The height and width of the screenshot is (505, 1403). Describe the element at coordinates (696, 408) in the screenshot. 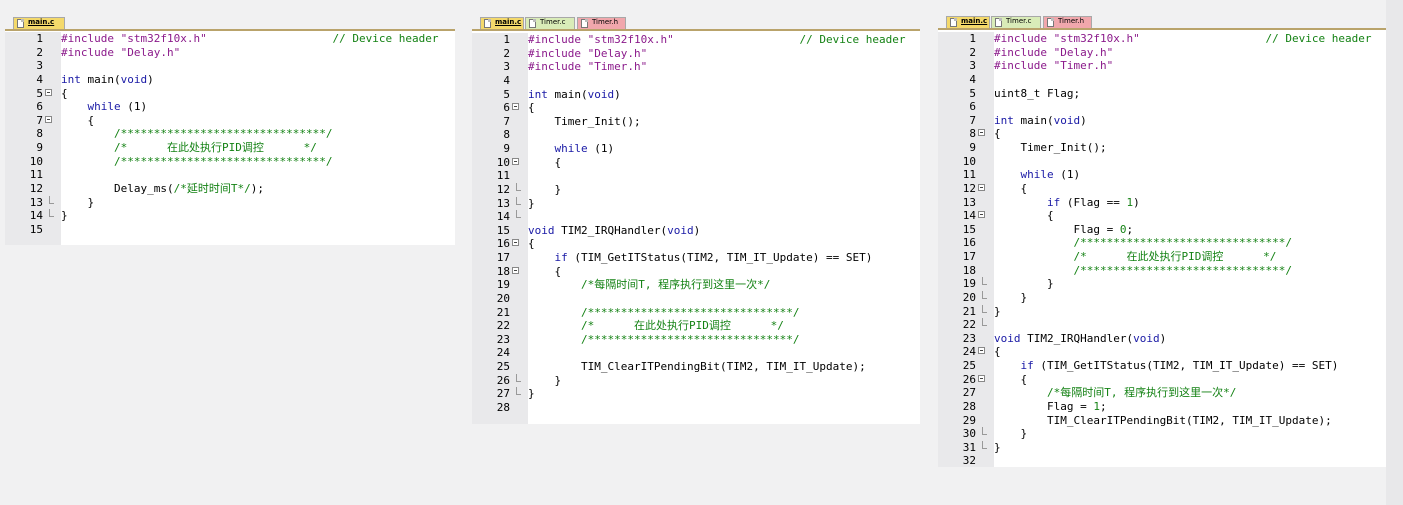

I see `code-line: 28` at that location.